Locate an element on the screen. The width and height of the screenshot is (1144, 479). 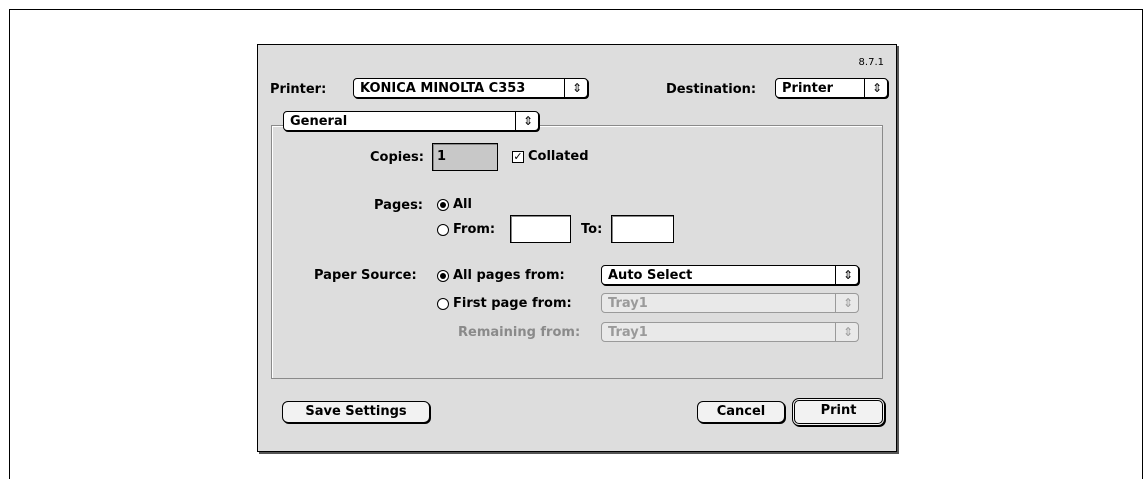
printer-select: KONICA MINOLTA C353 ⇕ is located at coordinates (470, 88).